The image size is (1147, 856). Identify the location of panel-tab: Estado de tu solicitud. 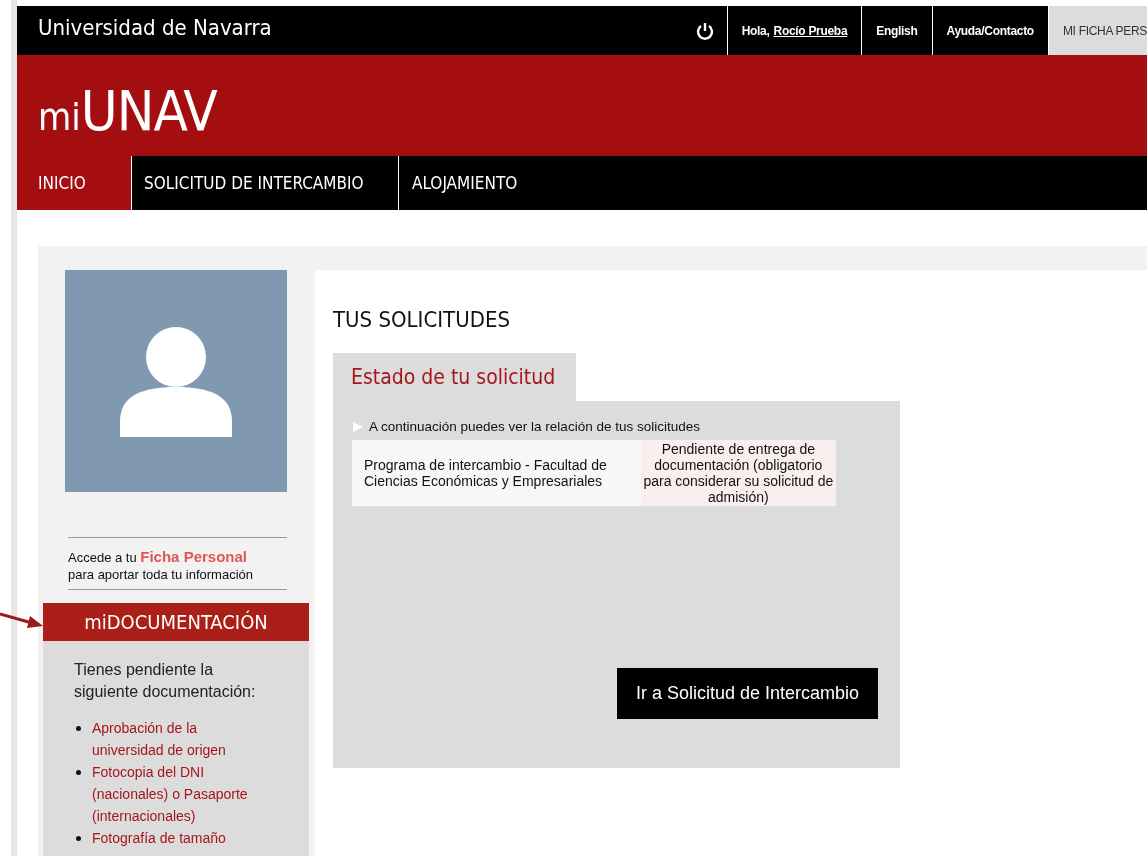
(454, 377).